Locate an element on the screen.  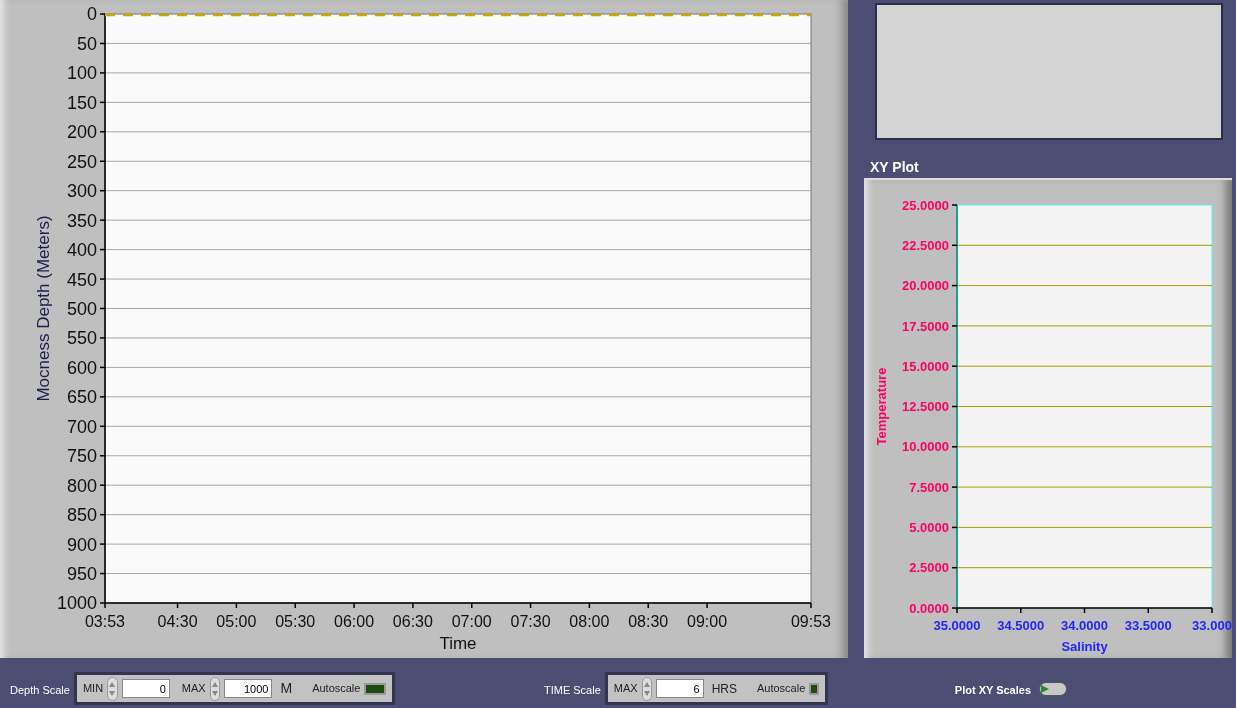
number-field: 0 is located at coordinates (145, 688).